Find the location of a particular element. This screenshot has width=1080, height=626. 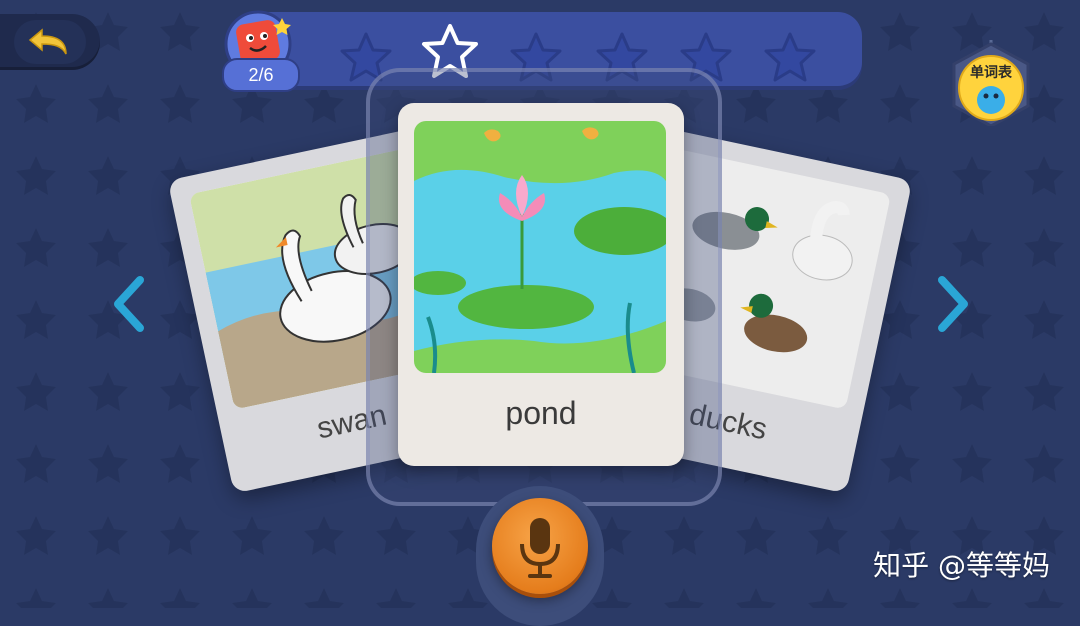

next-card-button is located at coordinates (954, 304).